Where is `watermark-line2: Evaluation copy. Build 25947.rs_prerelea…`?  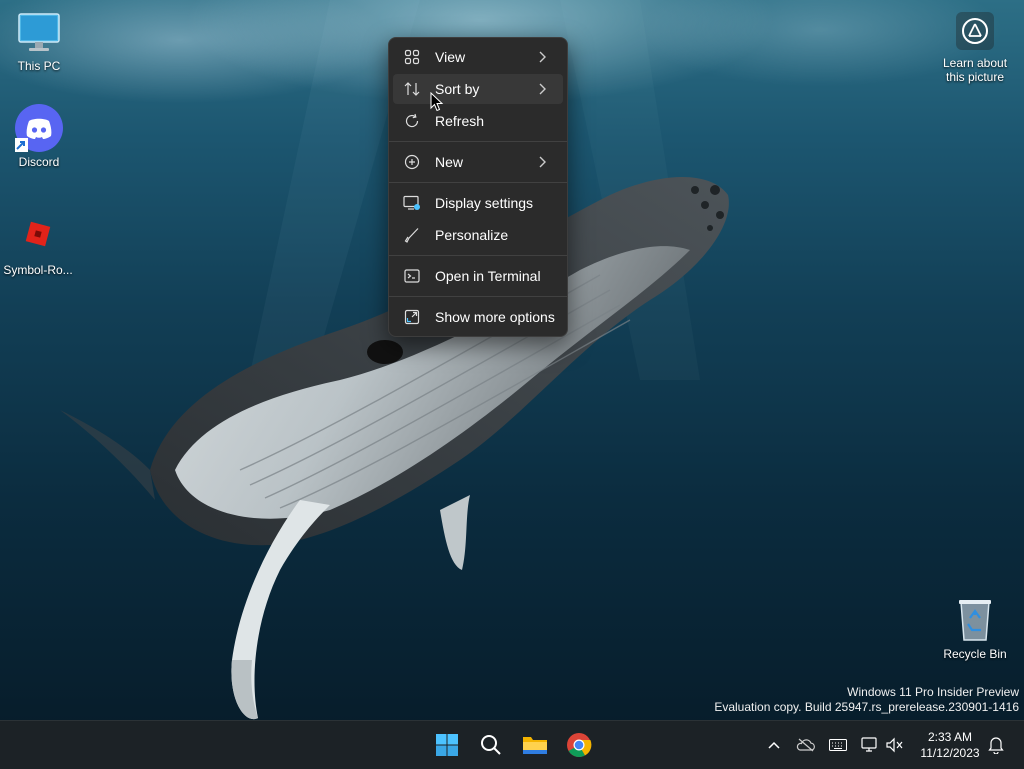
watermark-line2: Evaluation copy. Build 25947.rs_prerelea… is located at coordinates (866, 707).